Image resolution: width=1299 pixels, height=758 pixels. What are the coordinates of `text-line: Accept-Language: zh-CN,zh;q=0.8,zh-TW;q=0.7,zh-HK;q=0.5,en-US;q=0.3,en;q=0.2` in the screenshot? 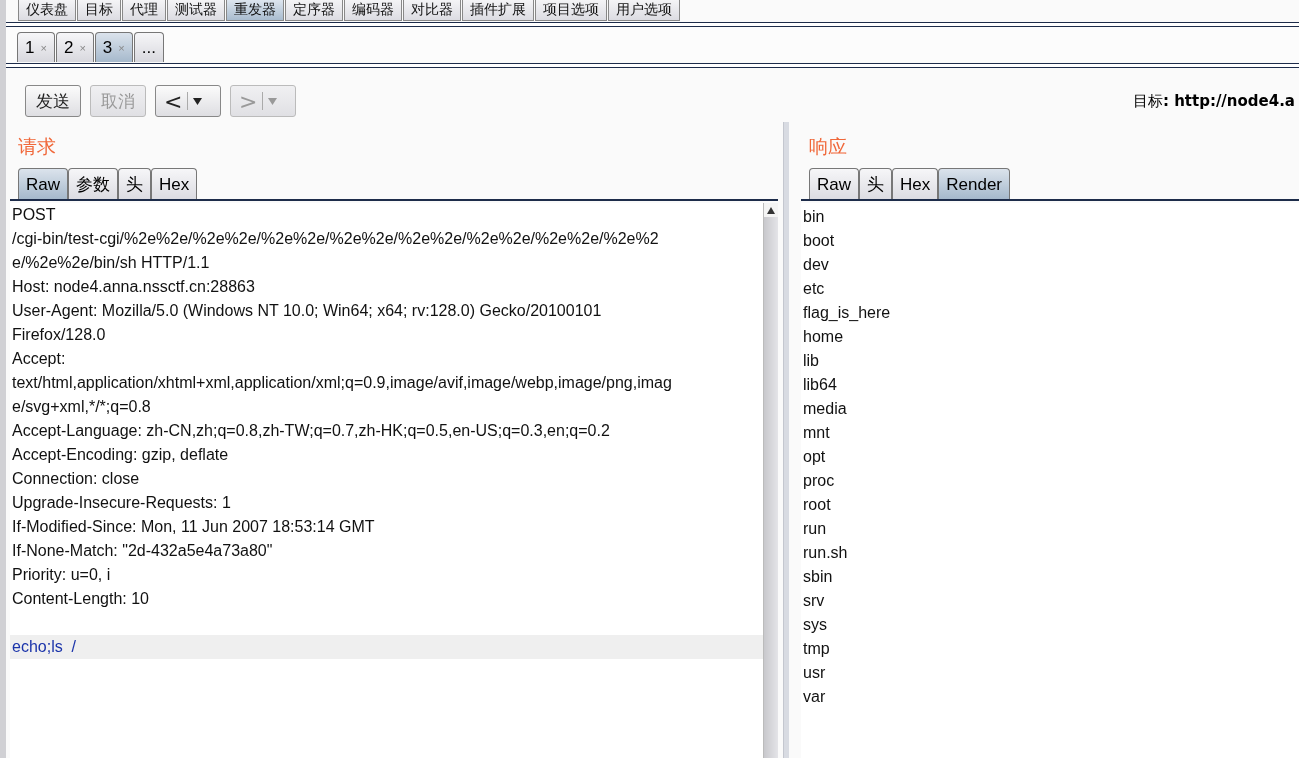 It's located at (311, 431).